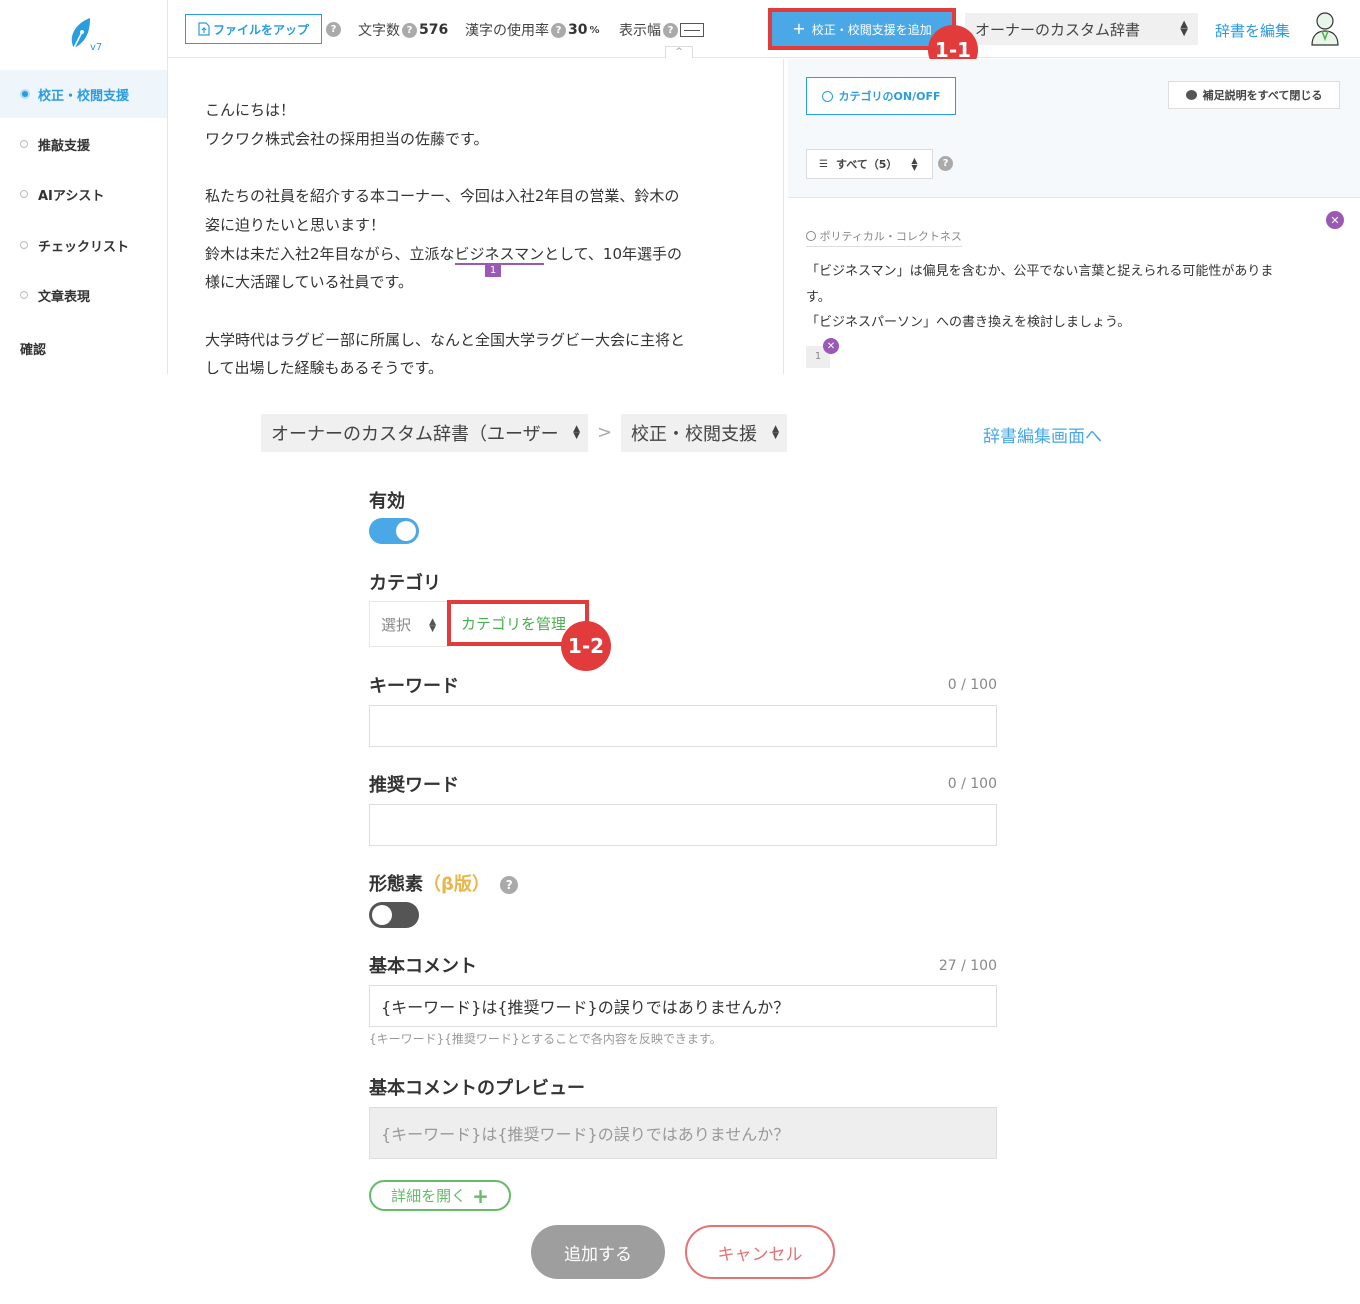 Image resolution: width=1360 pixels, height=1304 pixels. Describe the element at coordinates (414, 785) in the screenshot. I see `recommended-word-label: 推奨ワード` at that location.